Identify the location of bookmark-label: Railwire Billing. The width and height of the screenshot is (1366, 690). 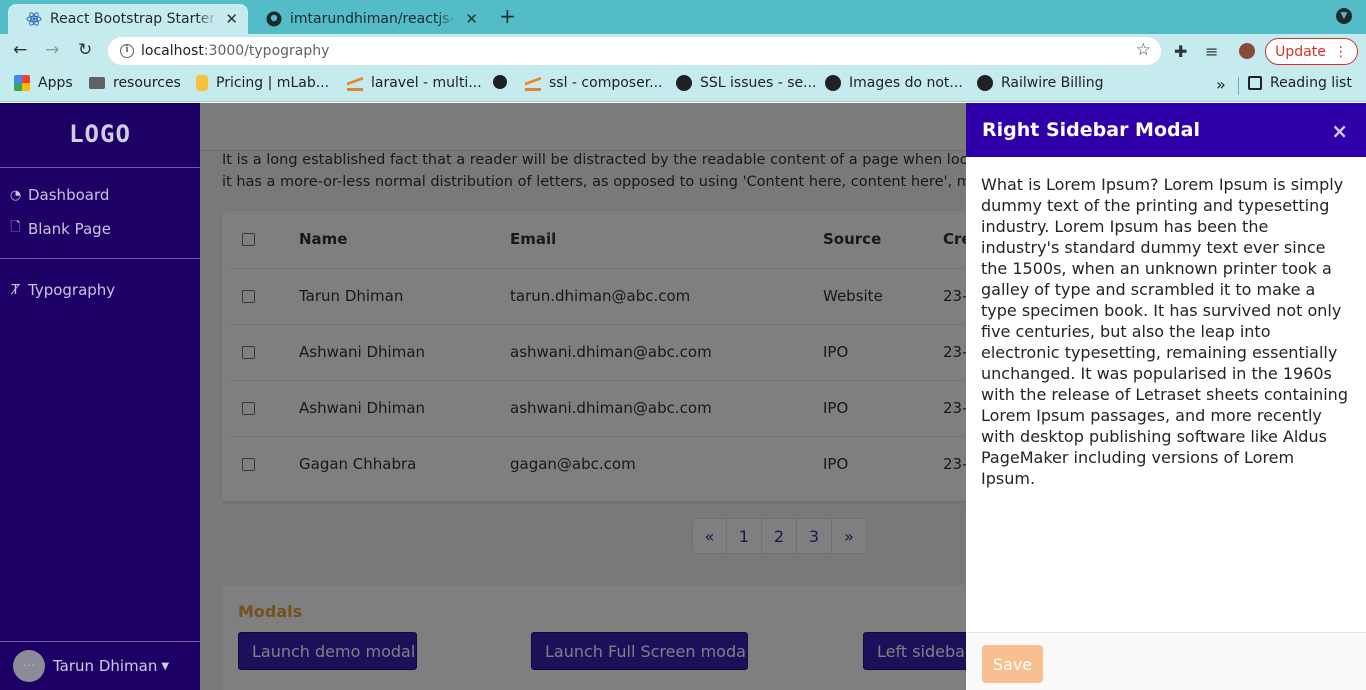
(1052, 83).